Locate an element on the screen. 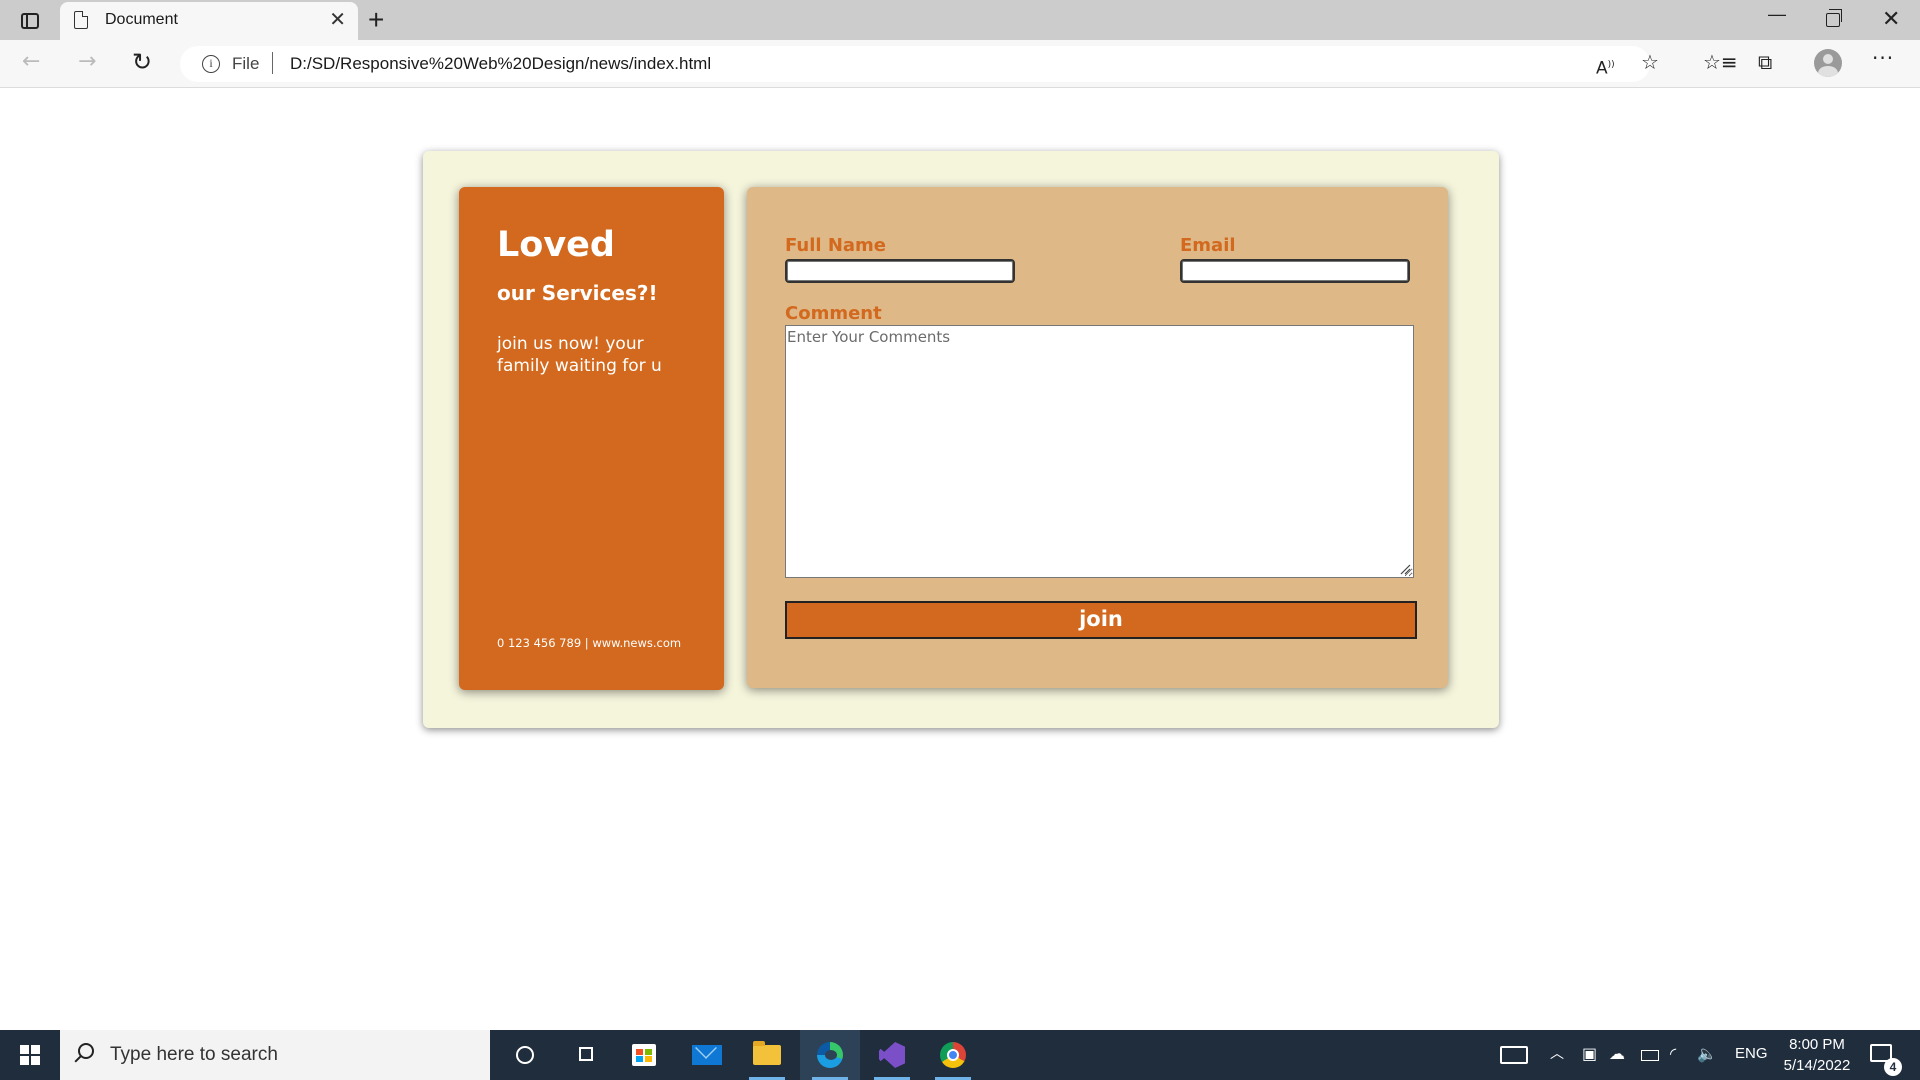 The width and height of the screenshot is (1920, 1080). close-tab-icon: ✕ is located at coordinates (337, 20).